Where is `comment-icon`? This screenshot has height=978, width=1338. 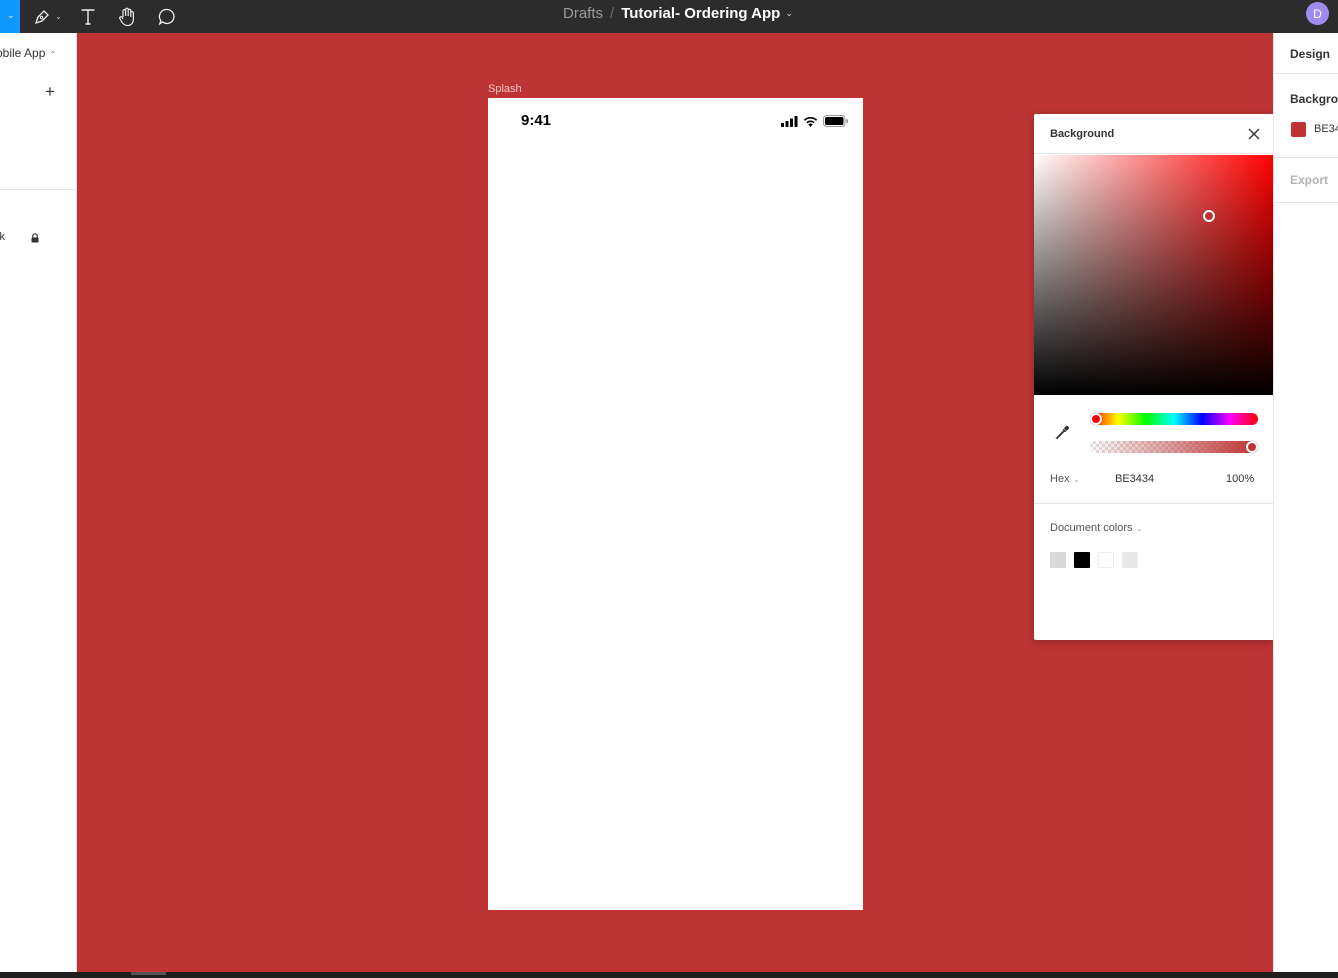 comment-icon is located at coordinates (166, 16).